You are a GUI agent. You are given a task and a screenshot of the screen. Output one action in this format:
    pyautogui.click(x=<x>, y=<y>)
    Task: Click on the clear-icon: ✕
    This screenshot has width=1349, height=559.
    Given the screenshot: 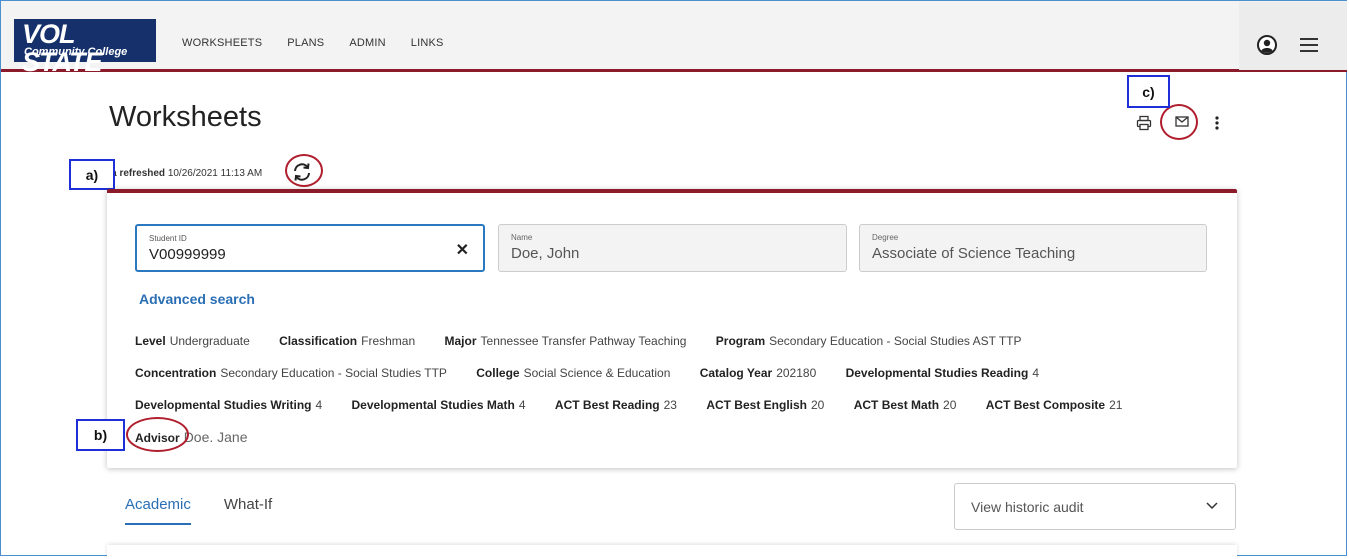 What is the action you would take?
    pyautogui.click(x=462, y=250)
    